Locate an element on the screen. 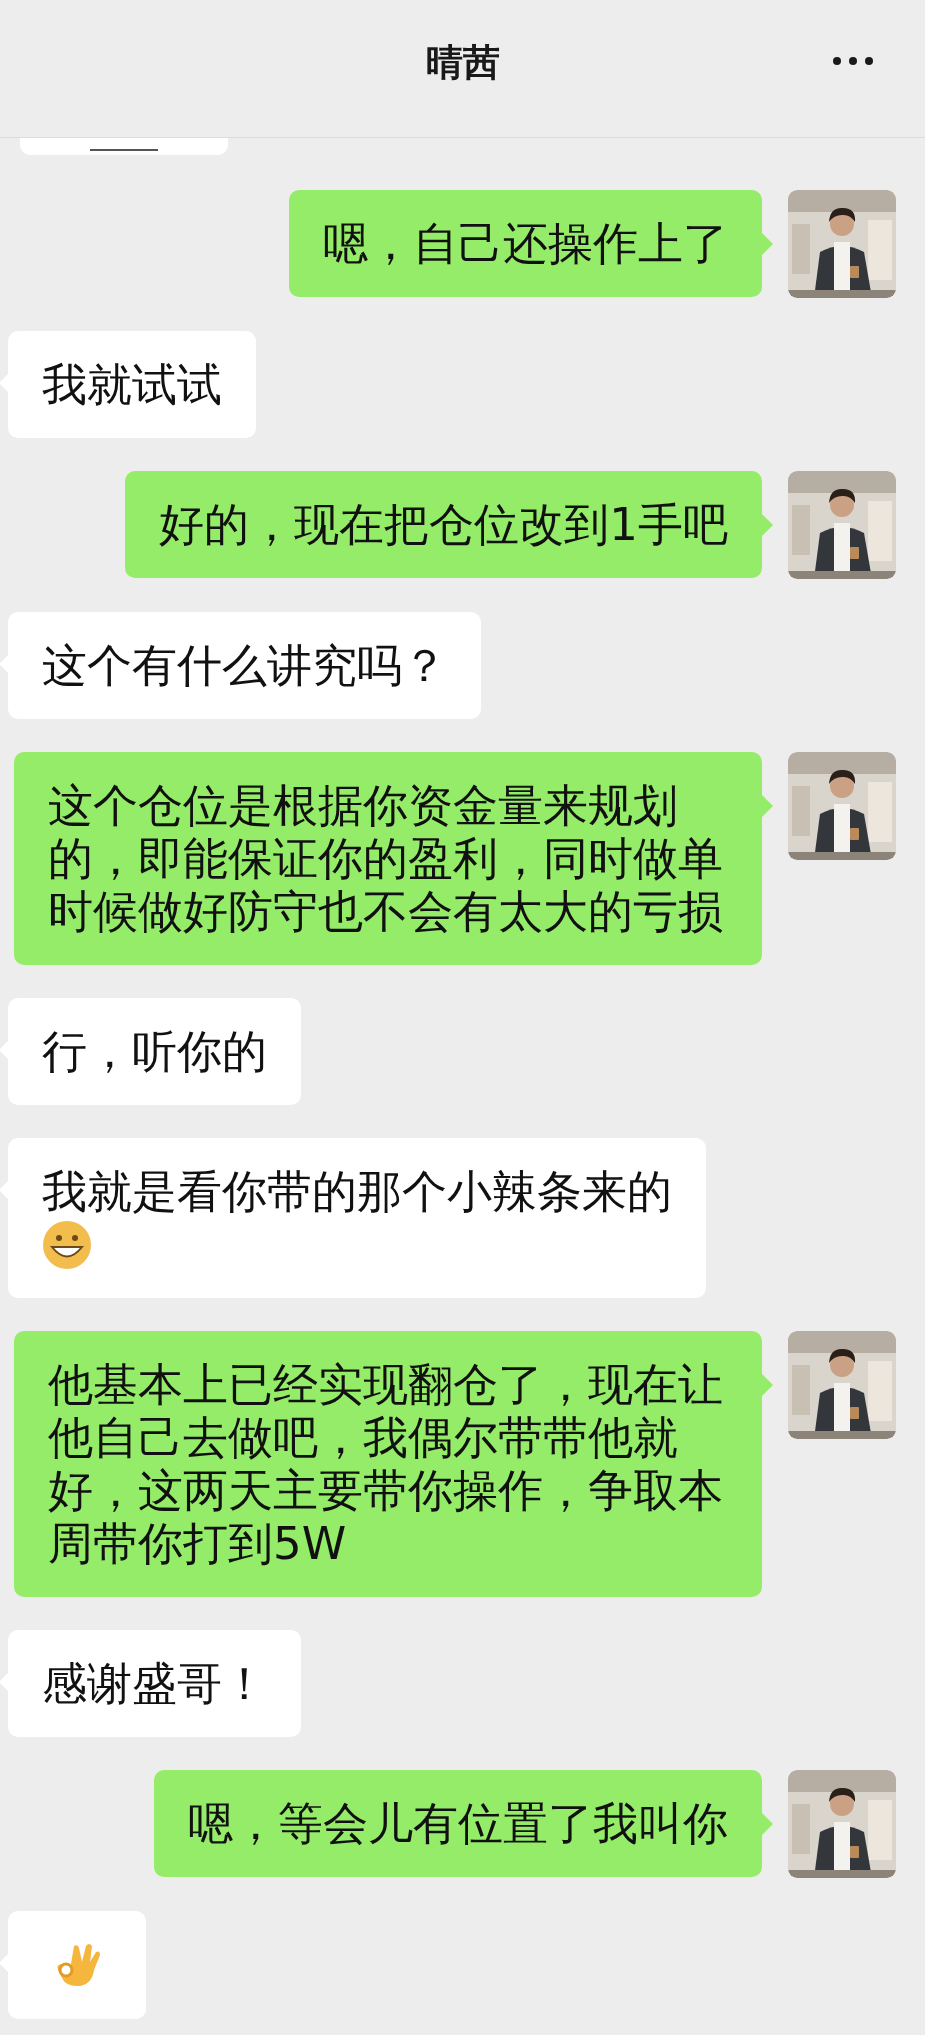  message-text: 好的，现在把仓位改到1手吧 is located at coordinates (443, 524).